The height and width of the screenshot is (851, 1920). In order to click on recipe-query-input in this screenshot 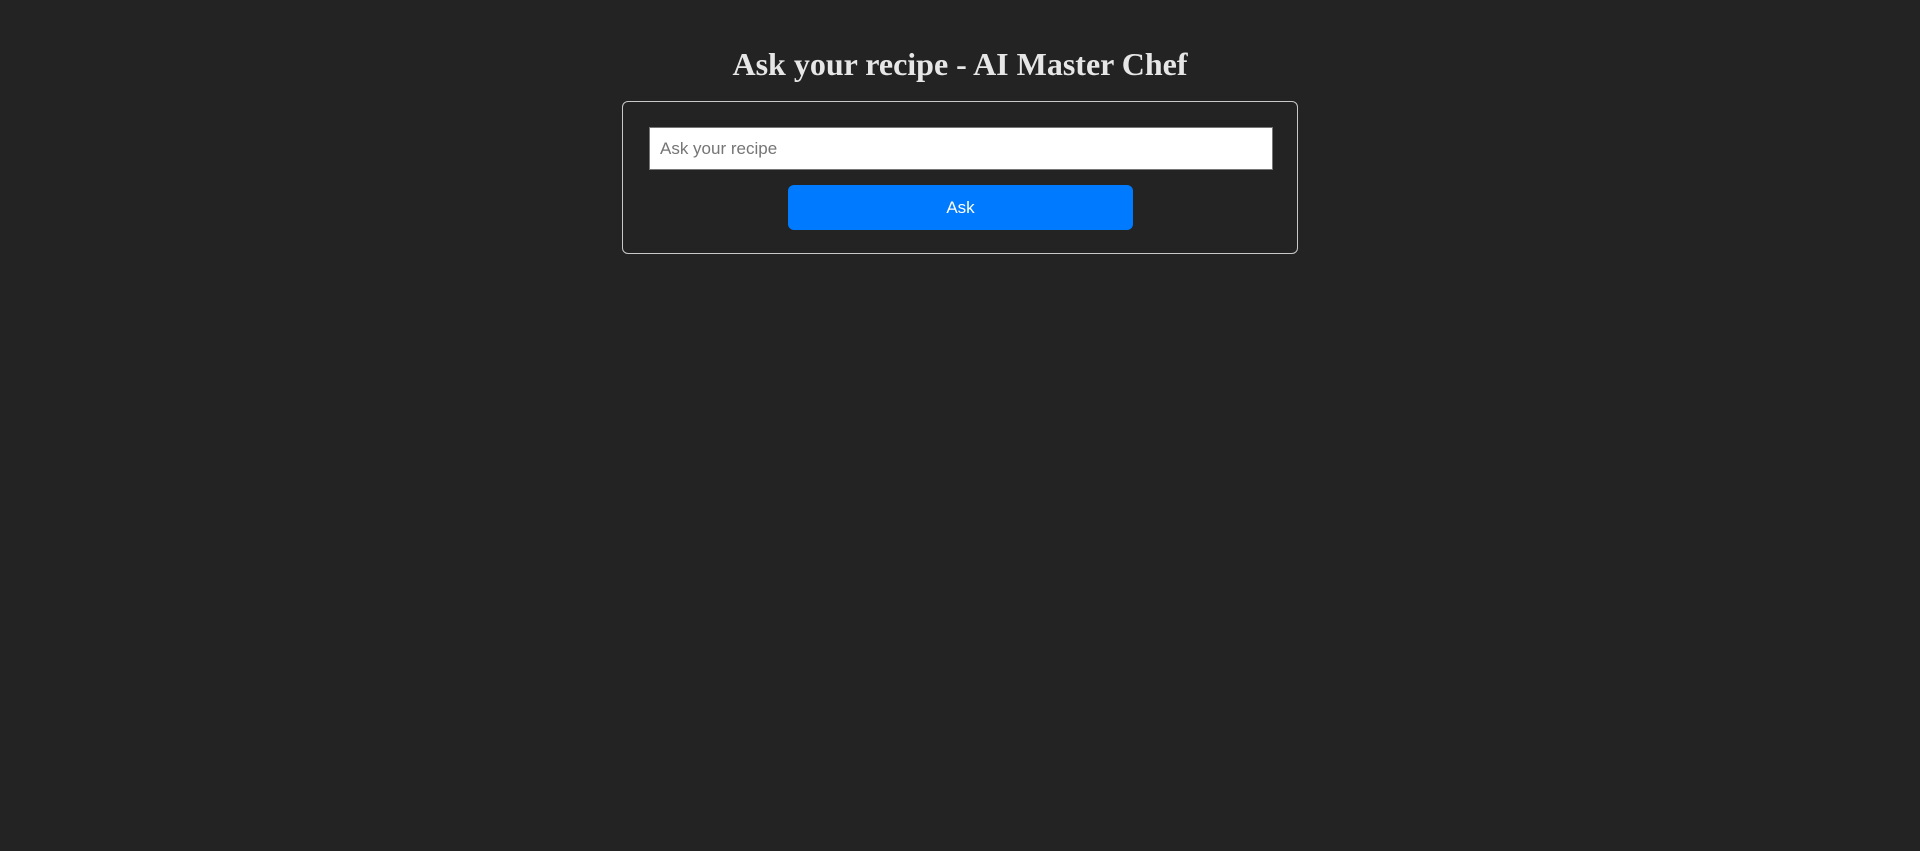, I will do `click(961, 148)`.